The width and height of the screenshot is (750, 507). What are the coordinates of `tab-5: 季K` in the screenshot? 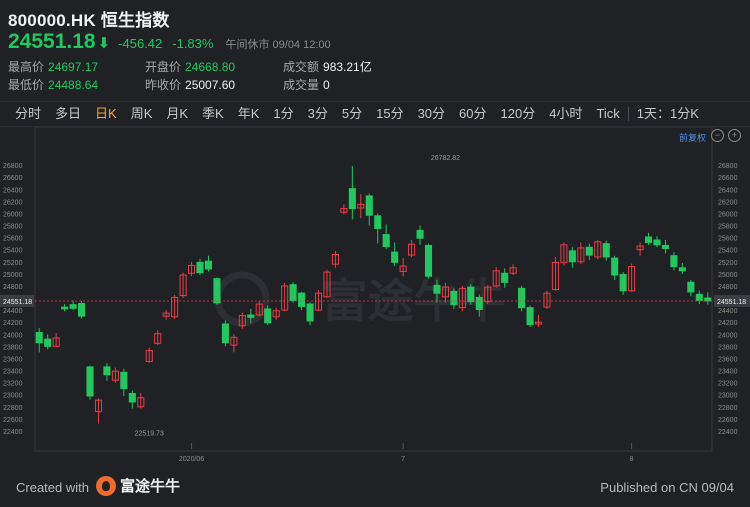 It's located at (213, 114).